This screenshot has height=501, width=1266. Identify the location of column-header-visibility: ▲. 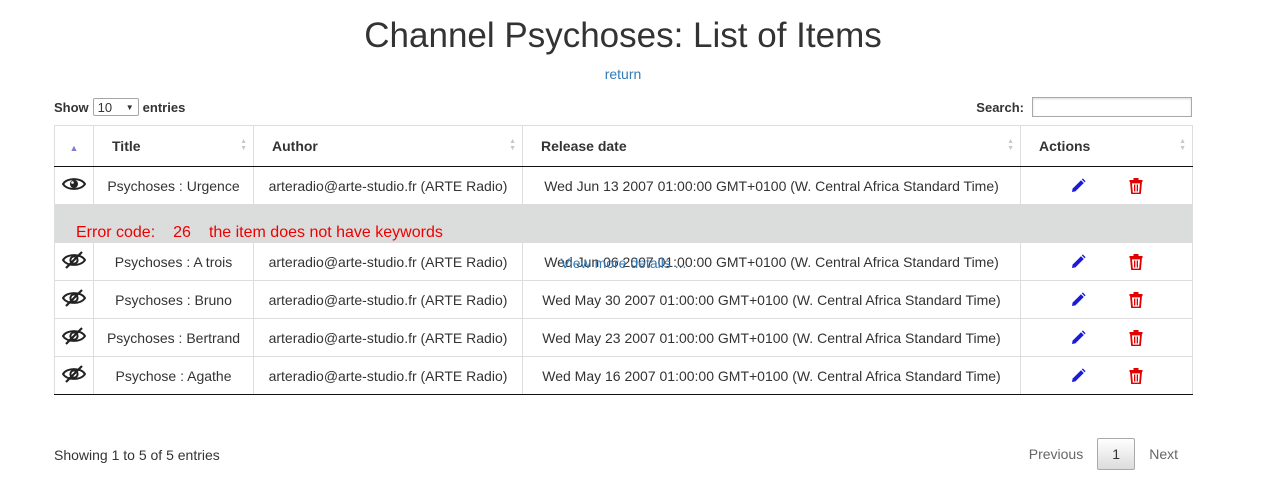
(74, 146).